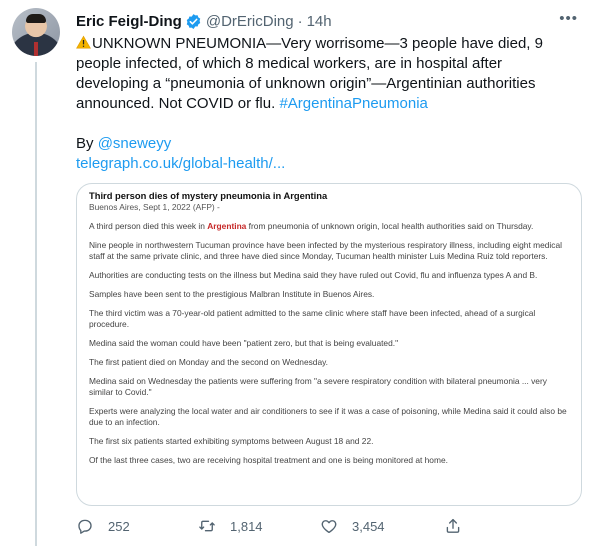 The width and height of the screenshot is (598, 546). What do you see at coordinates (329, 527) in the screenshot?
I see `like-icon` at bounding box center [329, 527].